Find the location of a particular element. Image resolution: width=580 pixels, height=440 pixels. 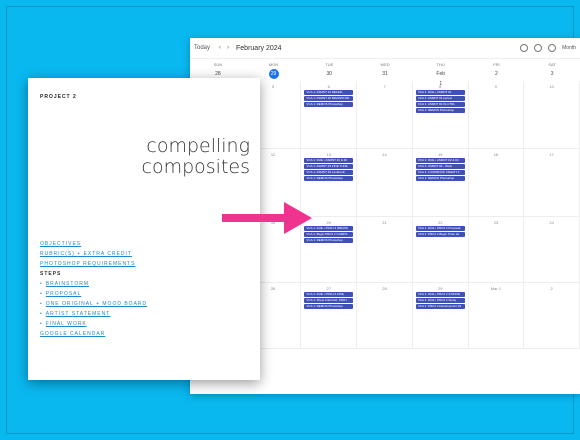

step-final-work: • FINAL WORK is located at coordinates (140, 324).